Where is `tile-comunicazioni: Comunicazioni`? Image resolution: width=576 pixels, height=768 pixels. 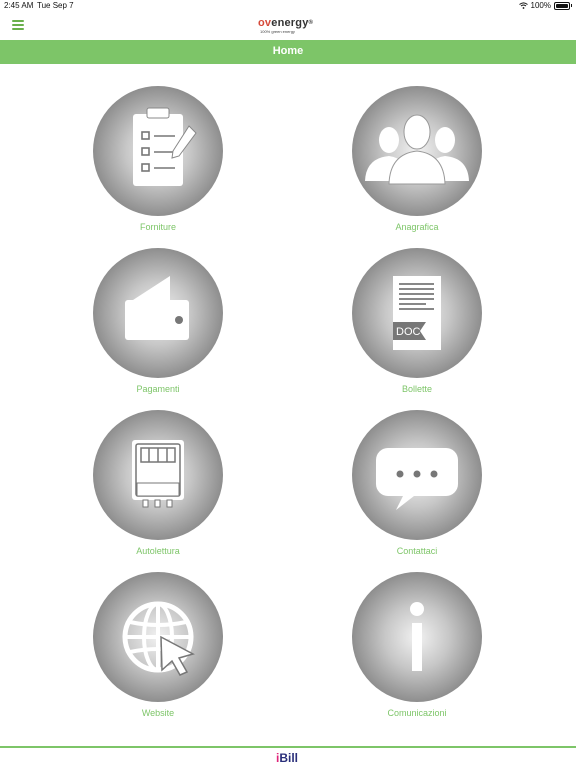 tile-comunicazioni: Comunicazioni is located at coordinates (417, 645).